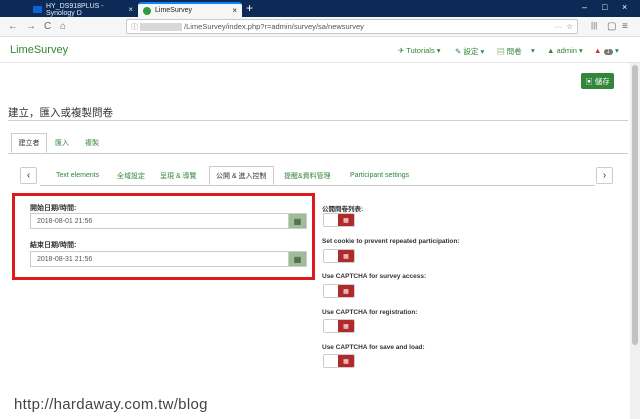  Describe the element at coordinates (611, 26) in the screenshot. I see `sidebar-icon: ▢` at that location.